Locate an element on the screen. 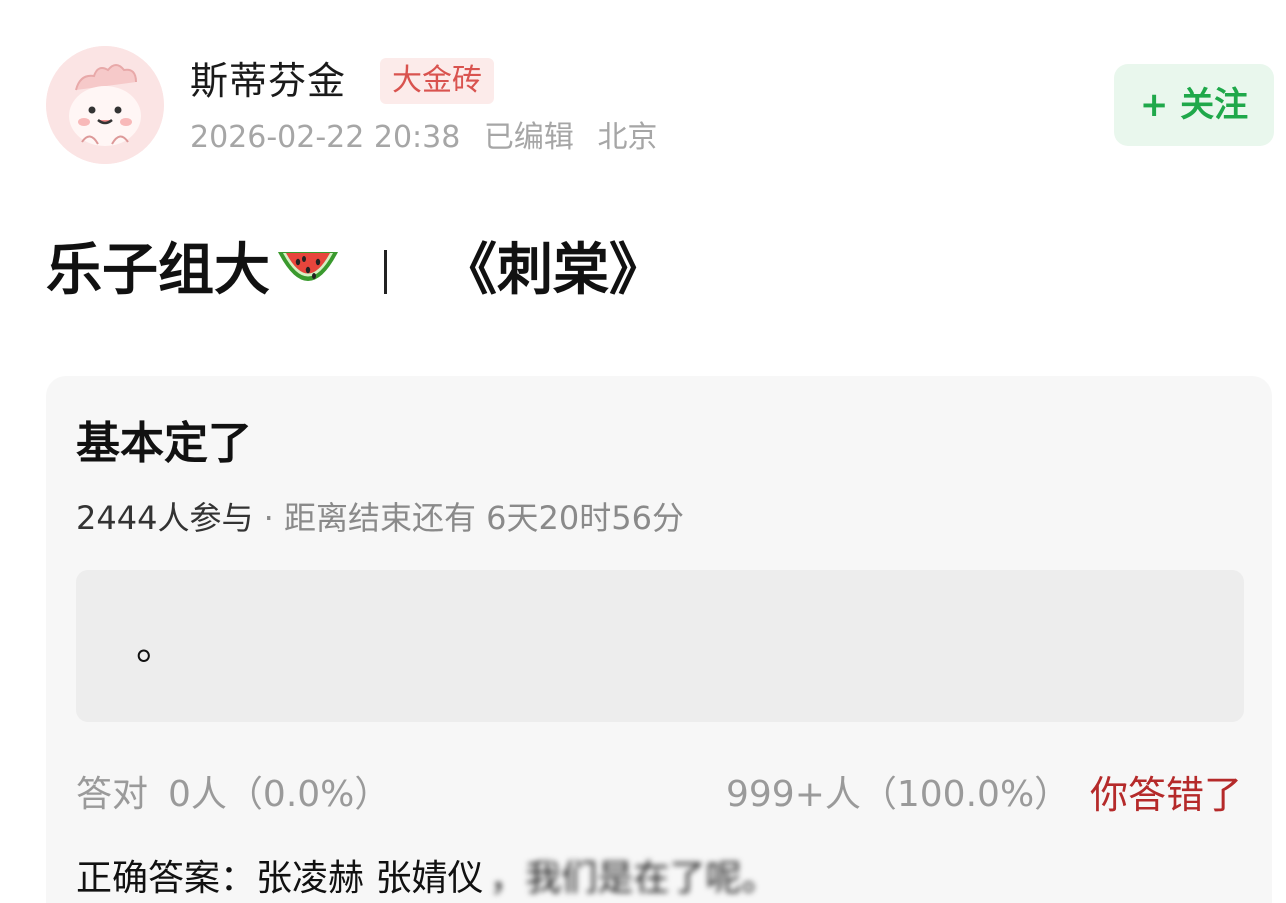  avatar is located at coordinates (105, 105).